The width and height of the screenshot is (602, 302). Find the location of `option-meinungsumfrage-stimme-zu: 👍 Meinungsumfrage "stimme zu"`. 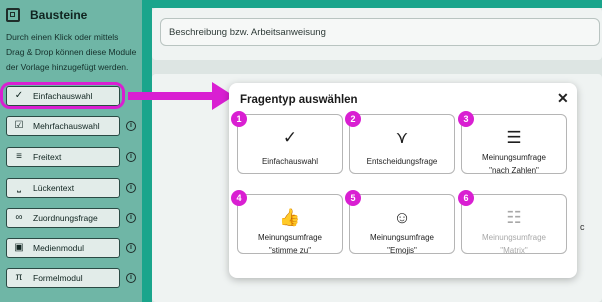

option-meinungsumfrage-stimme-zu: 👍 Meinungsumfrage "stimme zu" is located at coordinates (290, 224).